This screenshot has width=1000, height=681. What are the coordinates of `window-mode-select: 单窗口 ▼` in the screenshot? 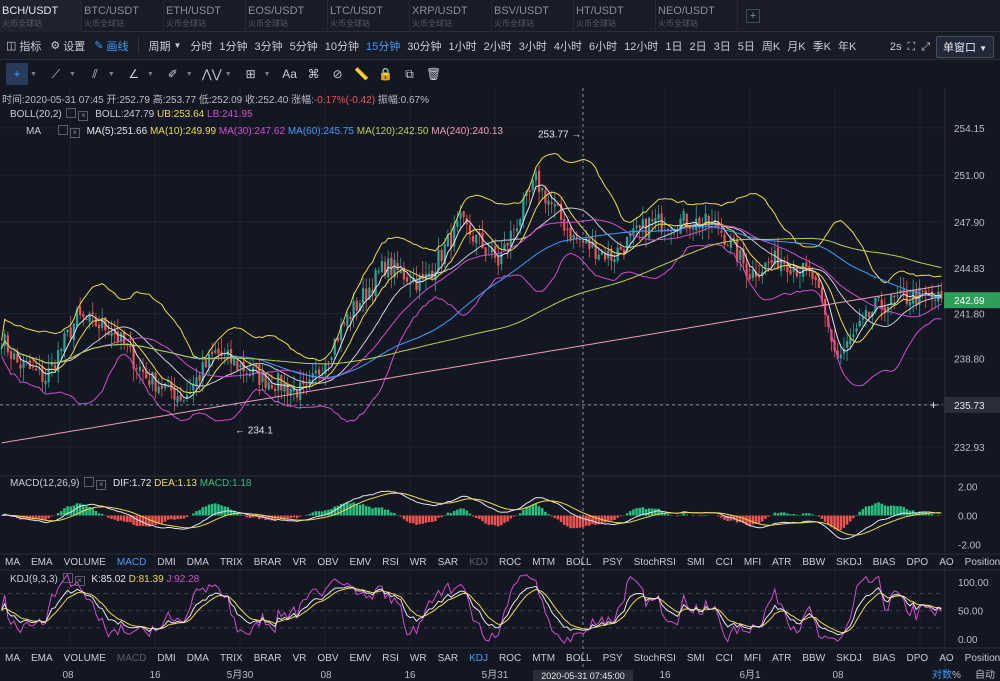 It's located at (965, 47).